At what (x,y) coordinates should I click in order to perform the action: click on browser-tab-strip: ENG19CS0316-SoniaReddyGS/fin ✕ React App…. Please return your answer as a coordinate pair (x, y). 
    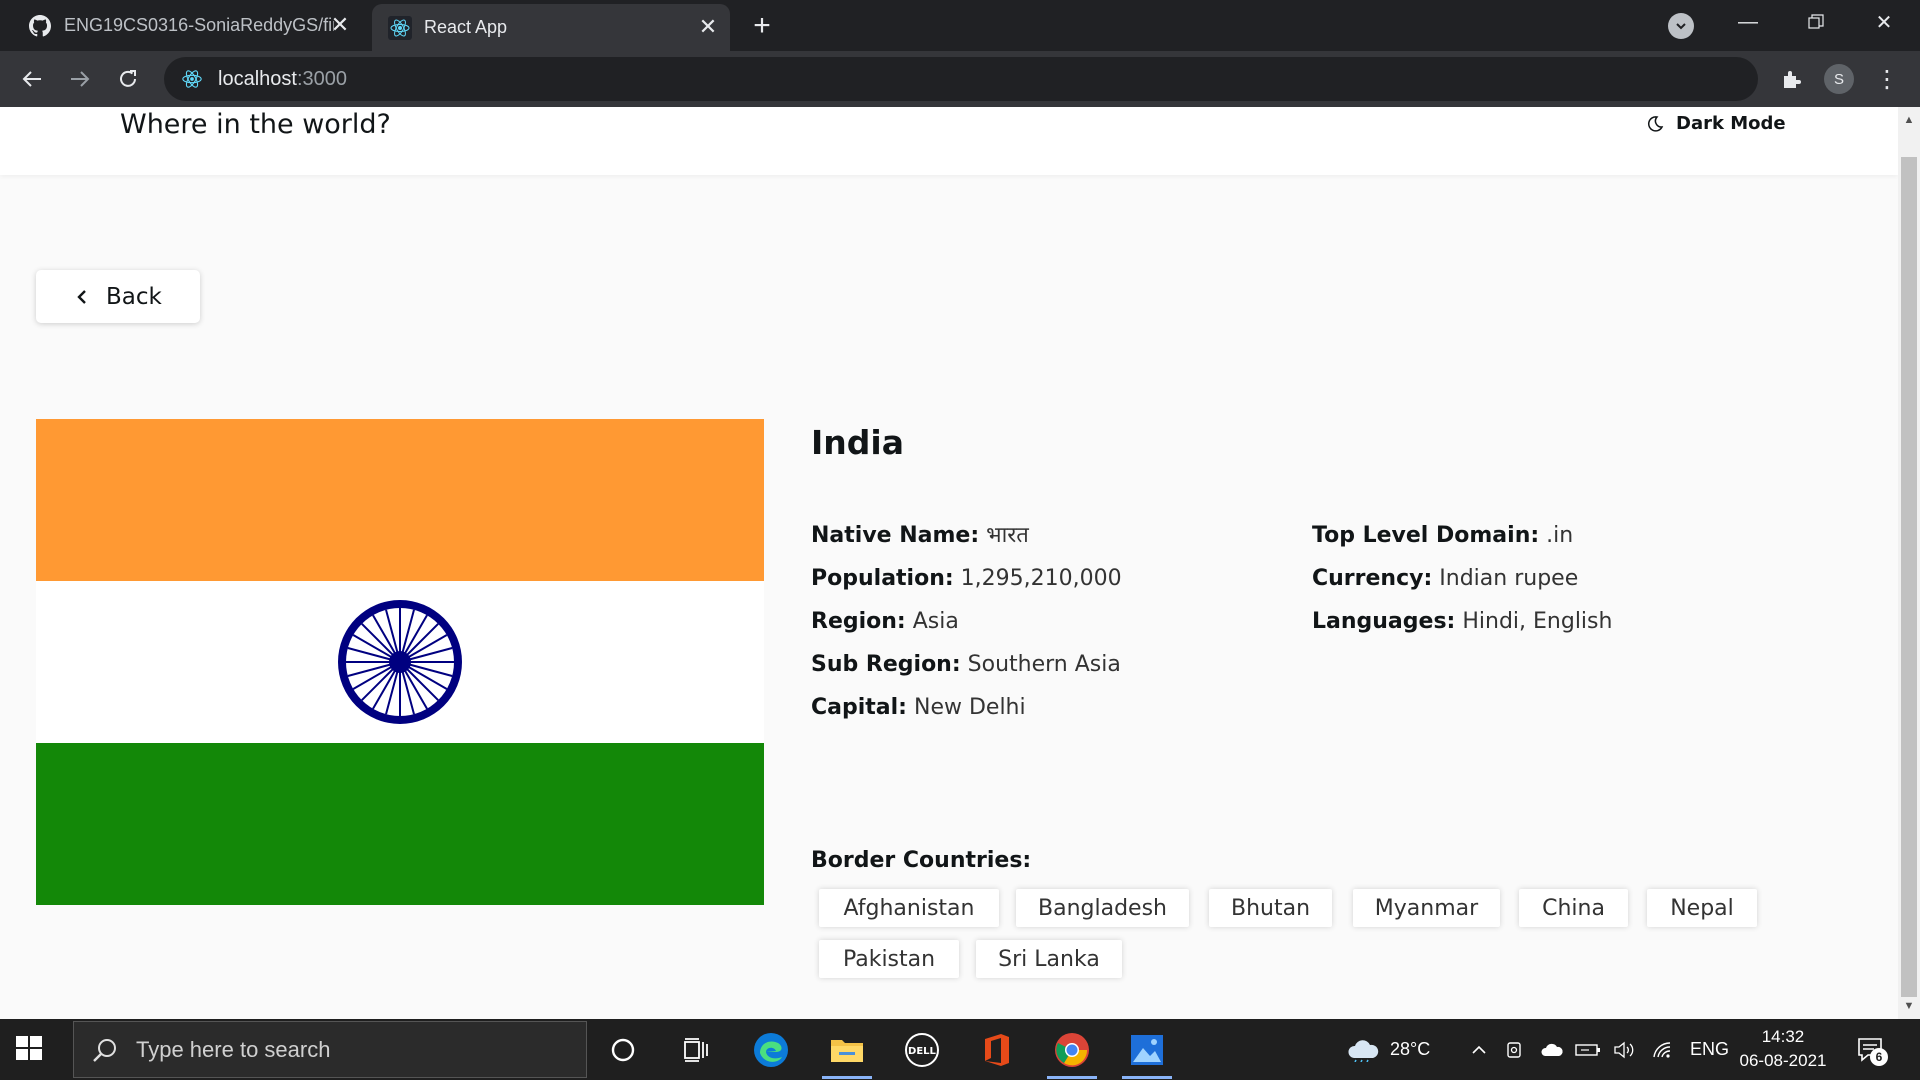
    Looking at the image, I should click on (960, 25).